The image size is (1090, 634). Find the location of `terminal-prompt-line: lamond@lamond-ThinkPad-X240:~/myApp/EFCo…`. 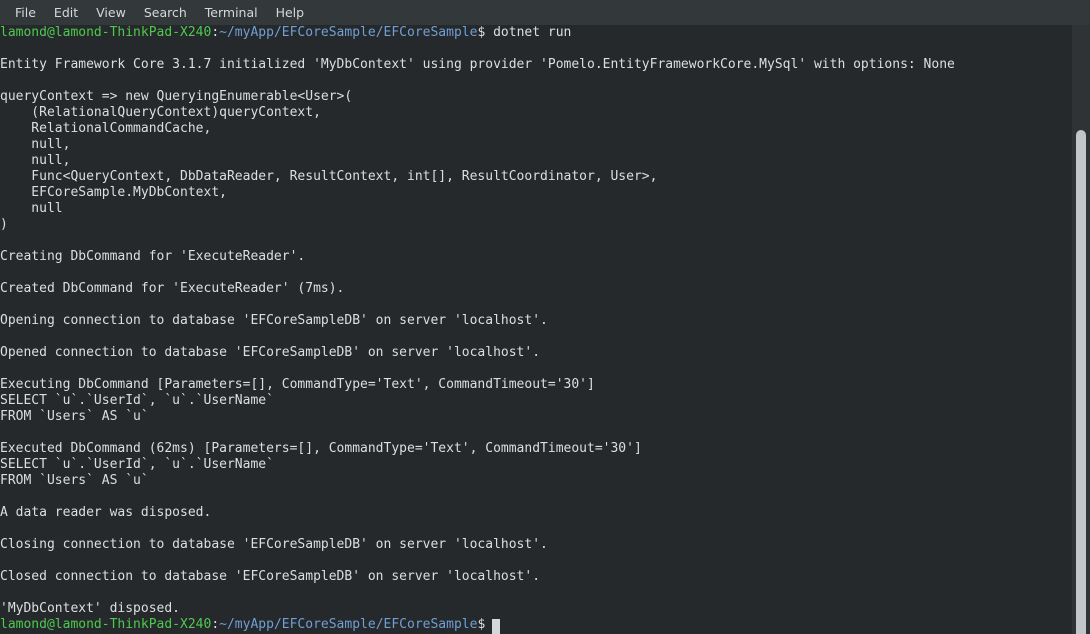

terminal-prompt-line: lamond@lamond-ThinkPad-X240:~/myApp/EFCo… is located at coordinates (536, 33).